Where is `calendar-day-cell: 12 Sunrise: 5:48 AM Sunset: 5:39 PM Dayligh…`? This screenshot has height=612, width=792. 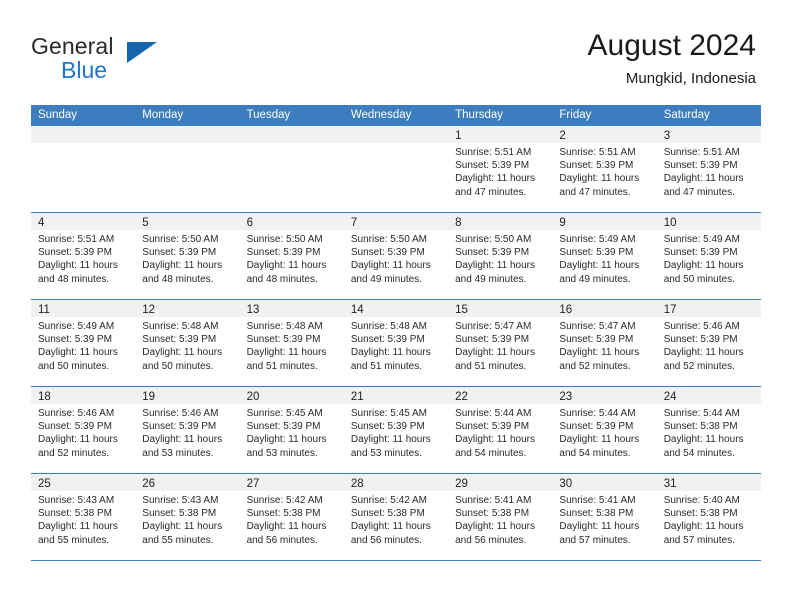 calendar-day-cell: 12 Sunrise: 5:48 AM Sunset: 5:39 PM Dayligh… is located at coordinates (187, 343).